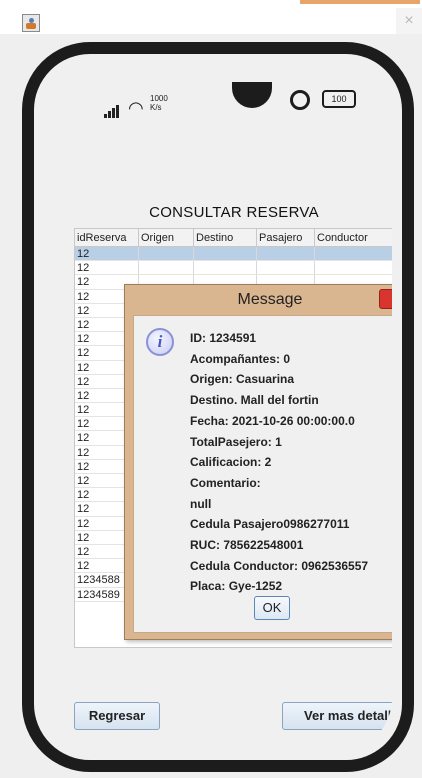 The image size is (422, 778). I want to click on column-header-idreserva: idReserva, so click(107, 237).